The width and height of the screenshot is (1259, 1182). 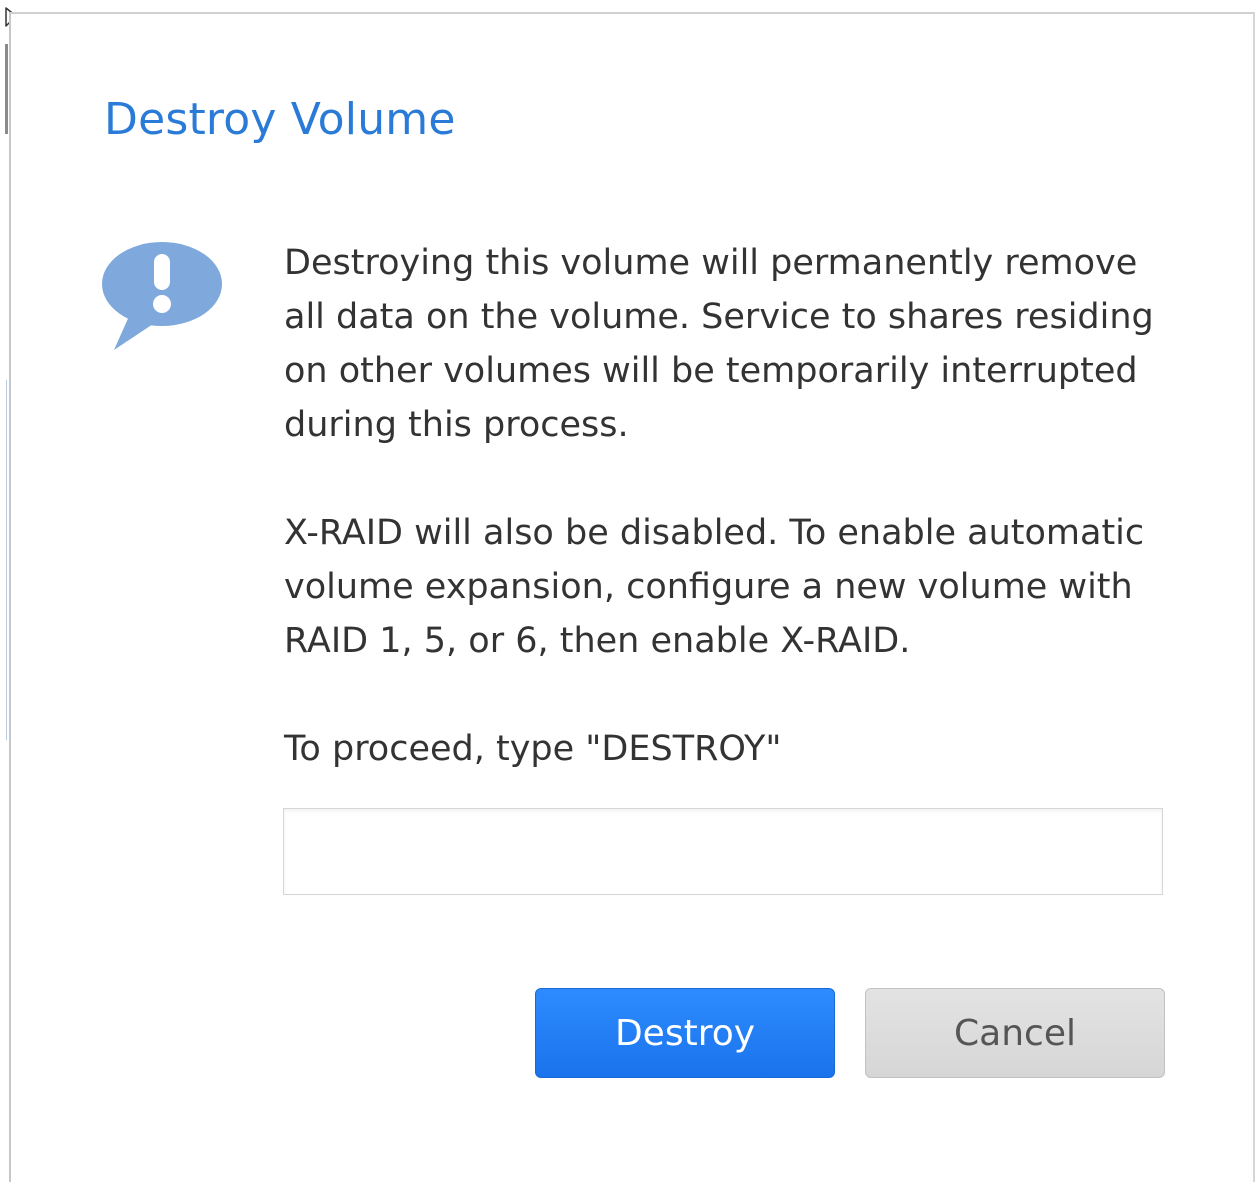 I want to click on confirm-prompt: To proceed, type "DESTROY", so click(x=533, y=749).